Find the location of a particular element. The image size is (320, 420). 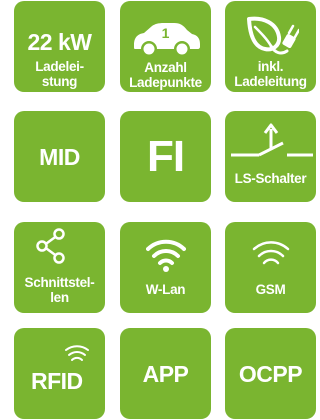

signal-icon is located at coordinates (271, 253).